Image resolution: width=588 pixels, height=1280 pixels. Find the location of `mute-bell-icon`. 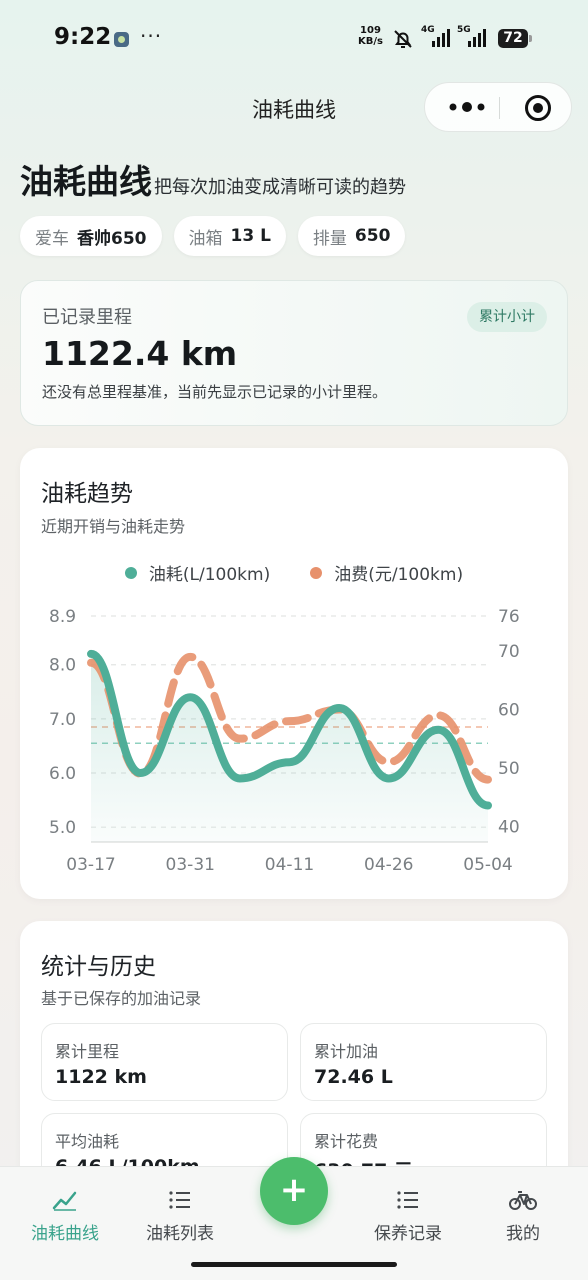

mute-bell-icon is located at coordinates (403, 39).